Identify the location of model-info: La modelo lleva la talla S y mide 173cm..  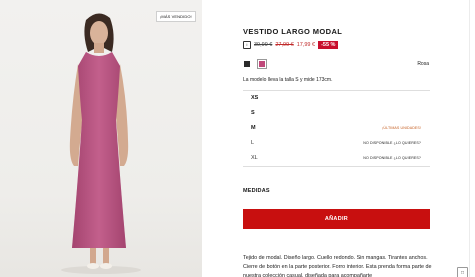
(288, 80).